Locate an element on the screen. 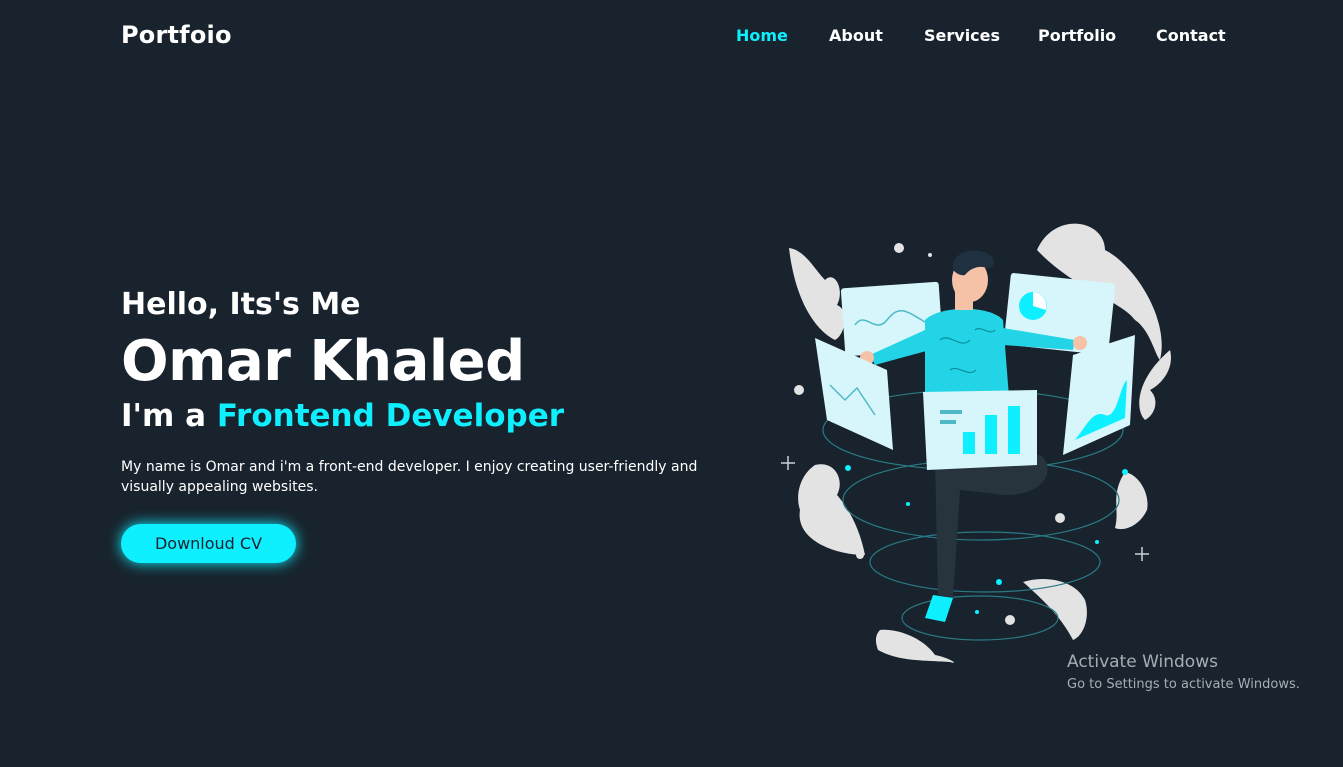 This screenshot has height=767, width=1343. nav-link-home: Home is located at coordinates (762, 35).